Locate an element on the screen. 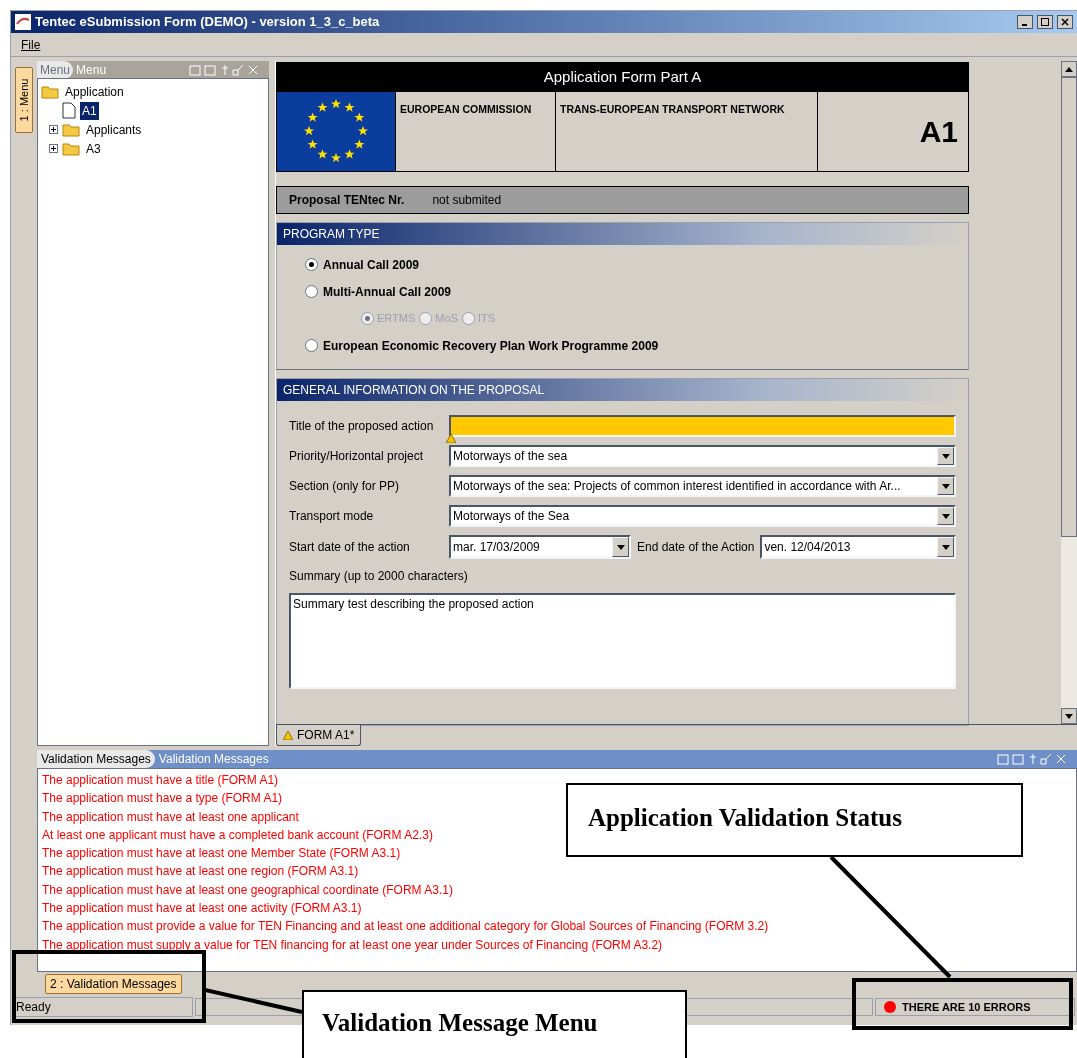  header-label: TRANS-EUROPEAN TRANSPORT NETWORK is located at coordinates (672, 109).